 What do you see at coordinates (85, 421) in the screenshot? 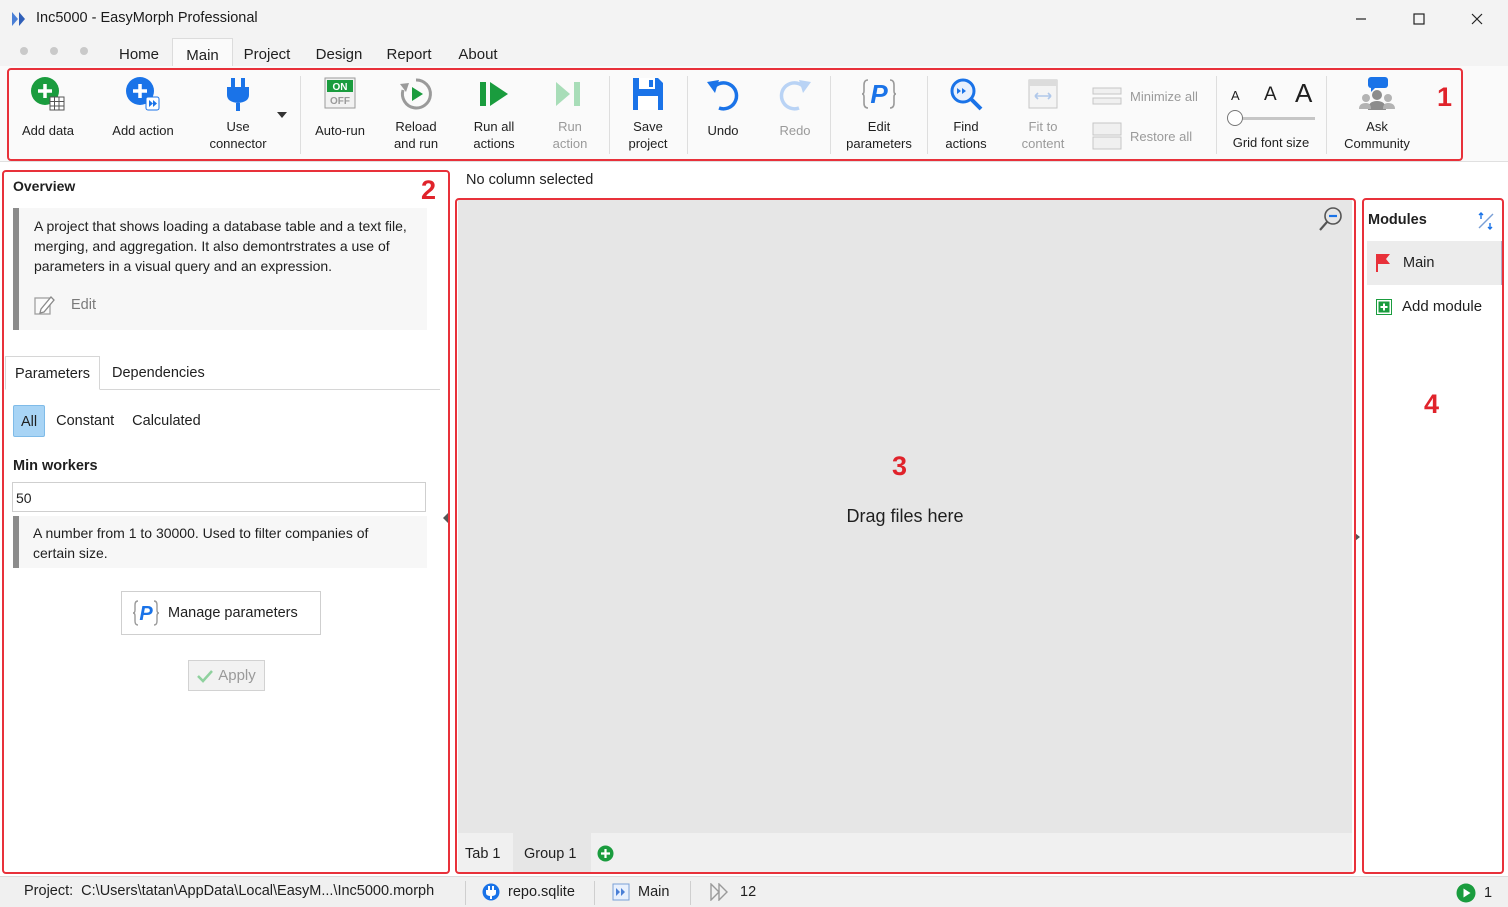
I see `filter-constant: Constant` at bounding box center [85, 421].